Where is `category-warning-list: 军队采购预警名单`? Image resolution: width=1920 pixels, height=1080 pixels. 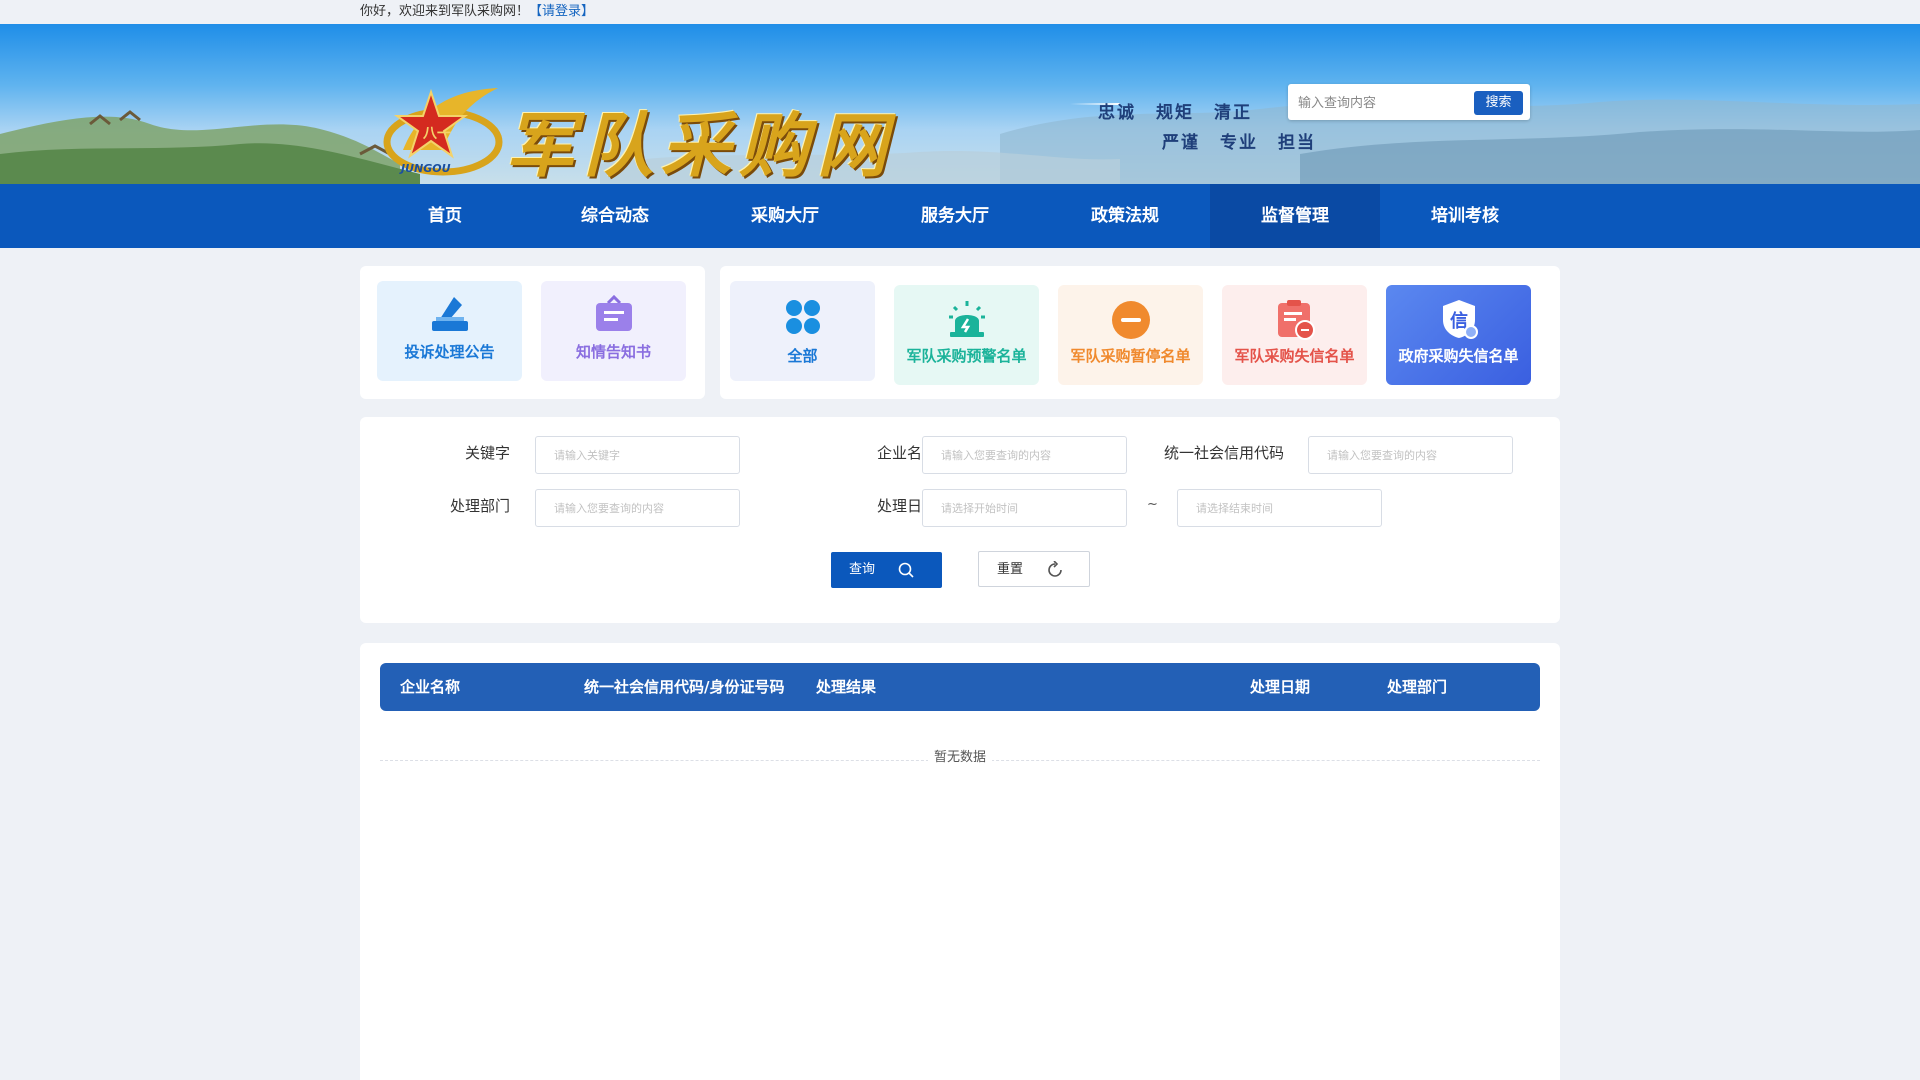 category-warning-list: 军队采购预警名单 is located at coordinates (966, 335).